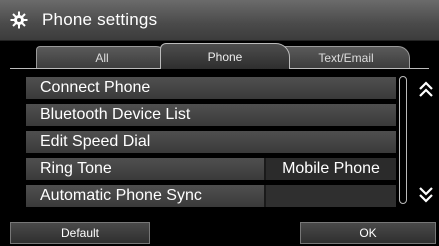 This screenshot has width=439, height=246. Describe the element at coordinates (95, 141) in the screenshot. I see `list-item-label: Edit Speed Dial` at that location.